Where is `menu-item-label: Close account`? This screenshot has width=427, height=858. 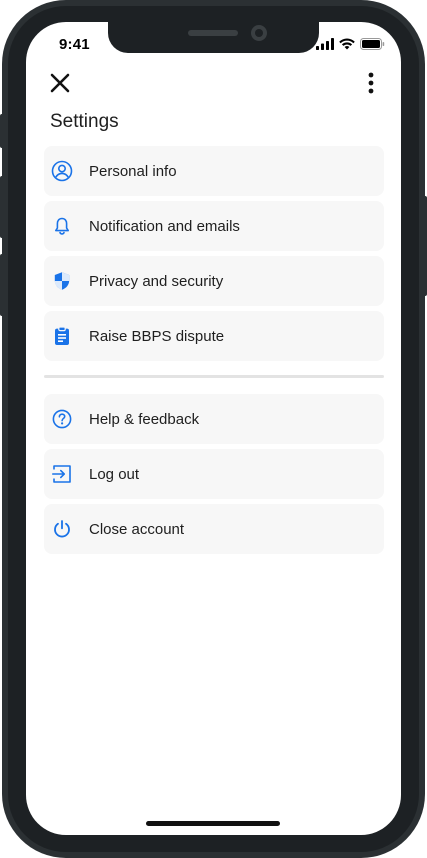 menu-item-label: Close account is located at coordinates (137, 529).